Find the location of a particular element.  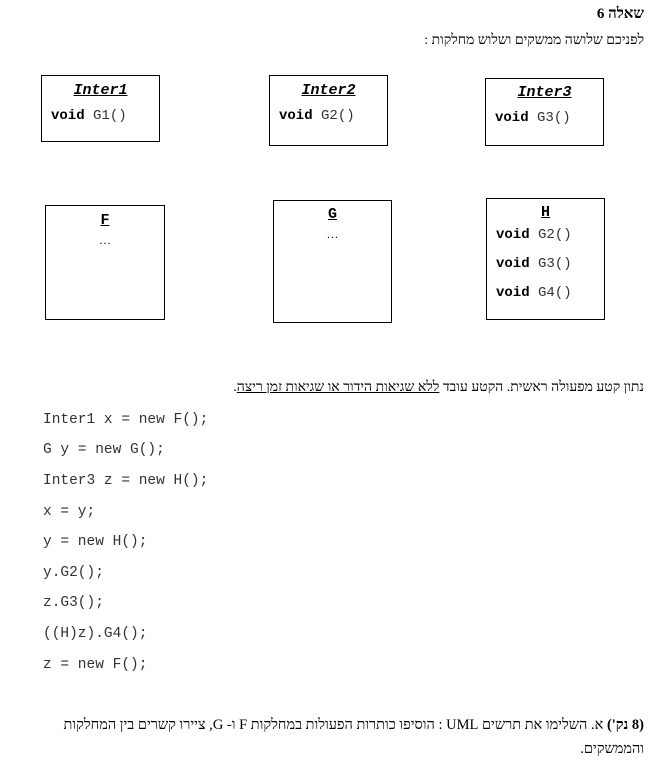

code-line: z.G3(); is located at coordinates (73, 603).